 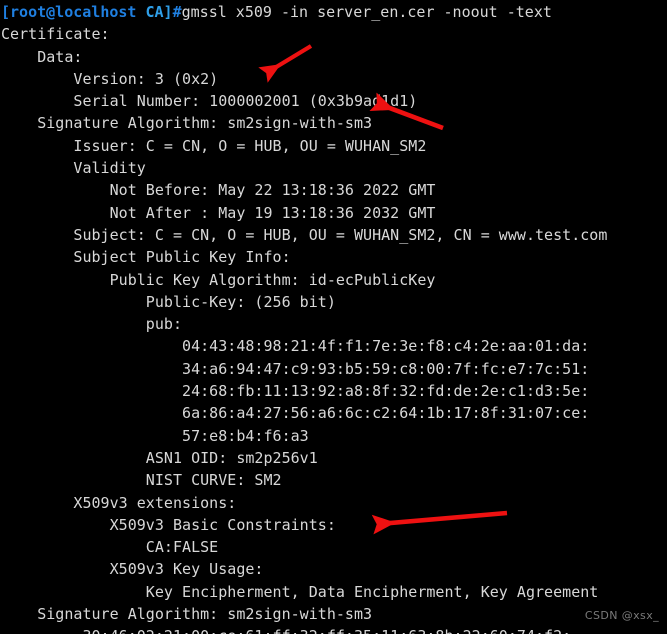 What do you see at coordinates (154, 12) in the screenshot?
I see `prompt-directory: CA]` at bounding box center [154, 12].